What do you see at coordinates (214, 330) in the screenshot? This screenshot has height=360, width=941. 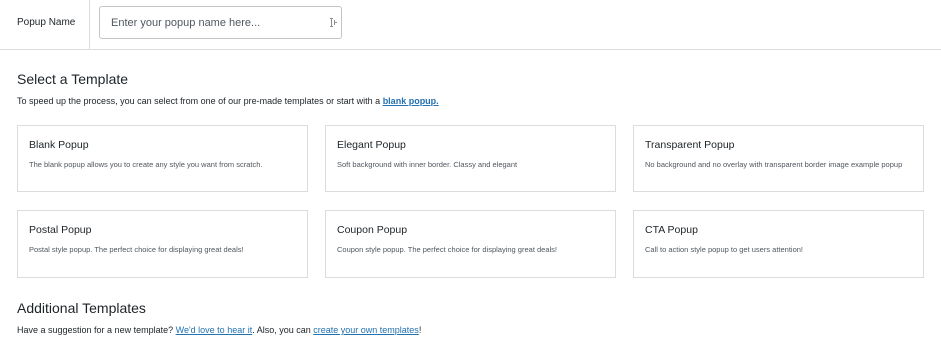 I see `suggest-template-link: We'd love to hear it` at bounding box center [214, 330].